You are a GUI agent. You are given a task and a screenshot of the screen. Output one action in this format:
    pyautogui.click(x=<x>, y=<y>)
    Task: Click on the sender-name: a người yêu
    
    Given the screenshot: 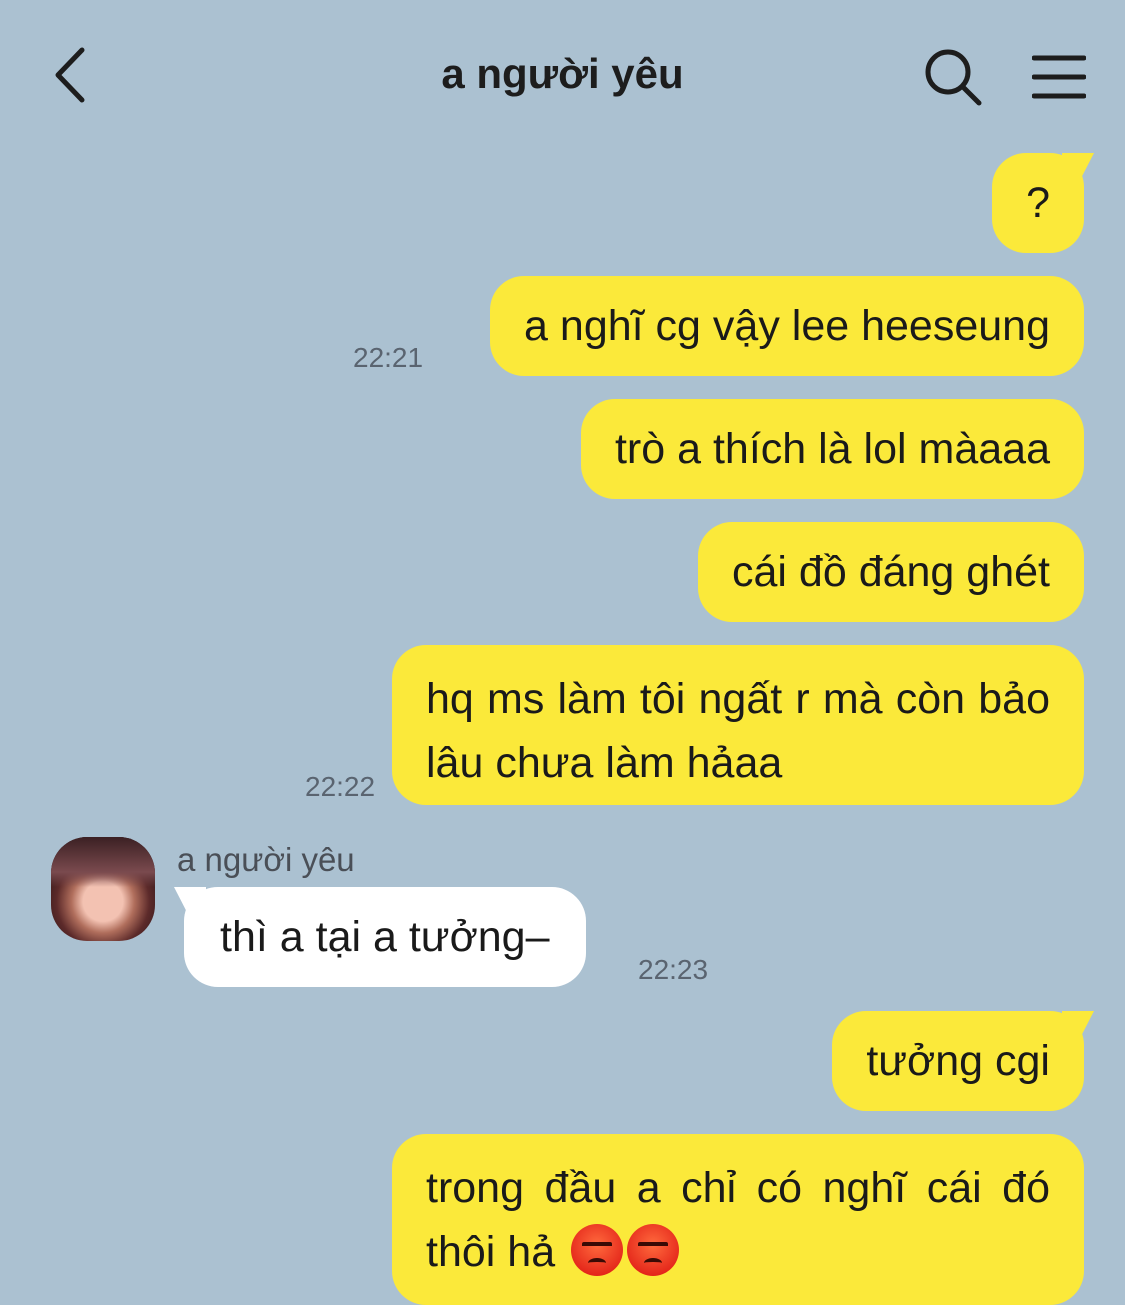 What is the action you would take?
    pyautogui.click(x=266, y=859)
    